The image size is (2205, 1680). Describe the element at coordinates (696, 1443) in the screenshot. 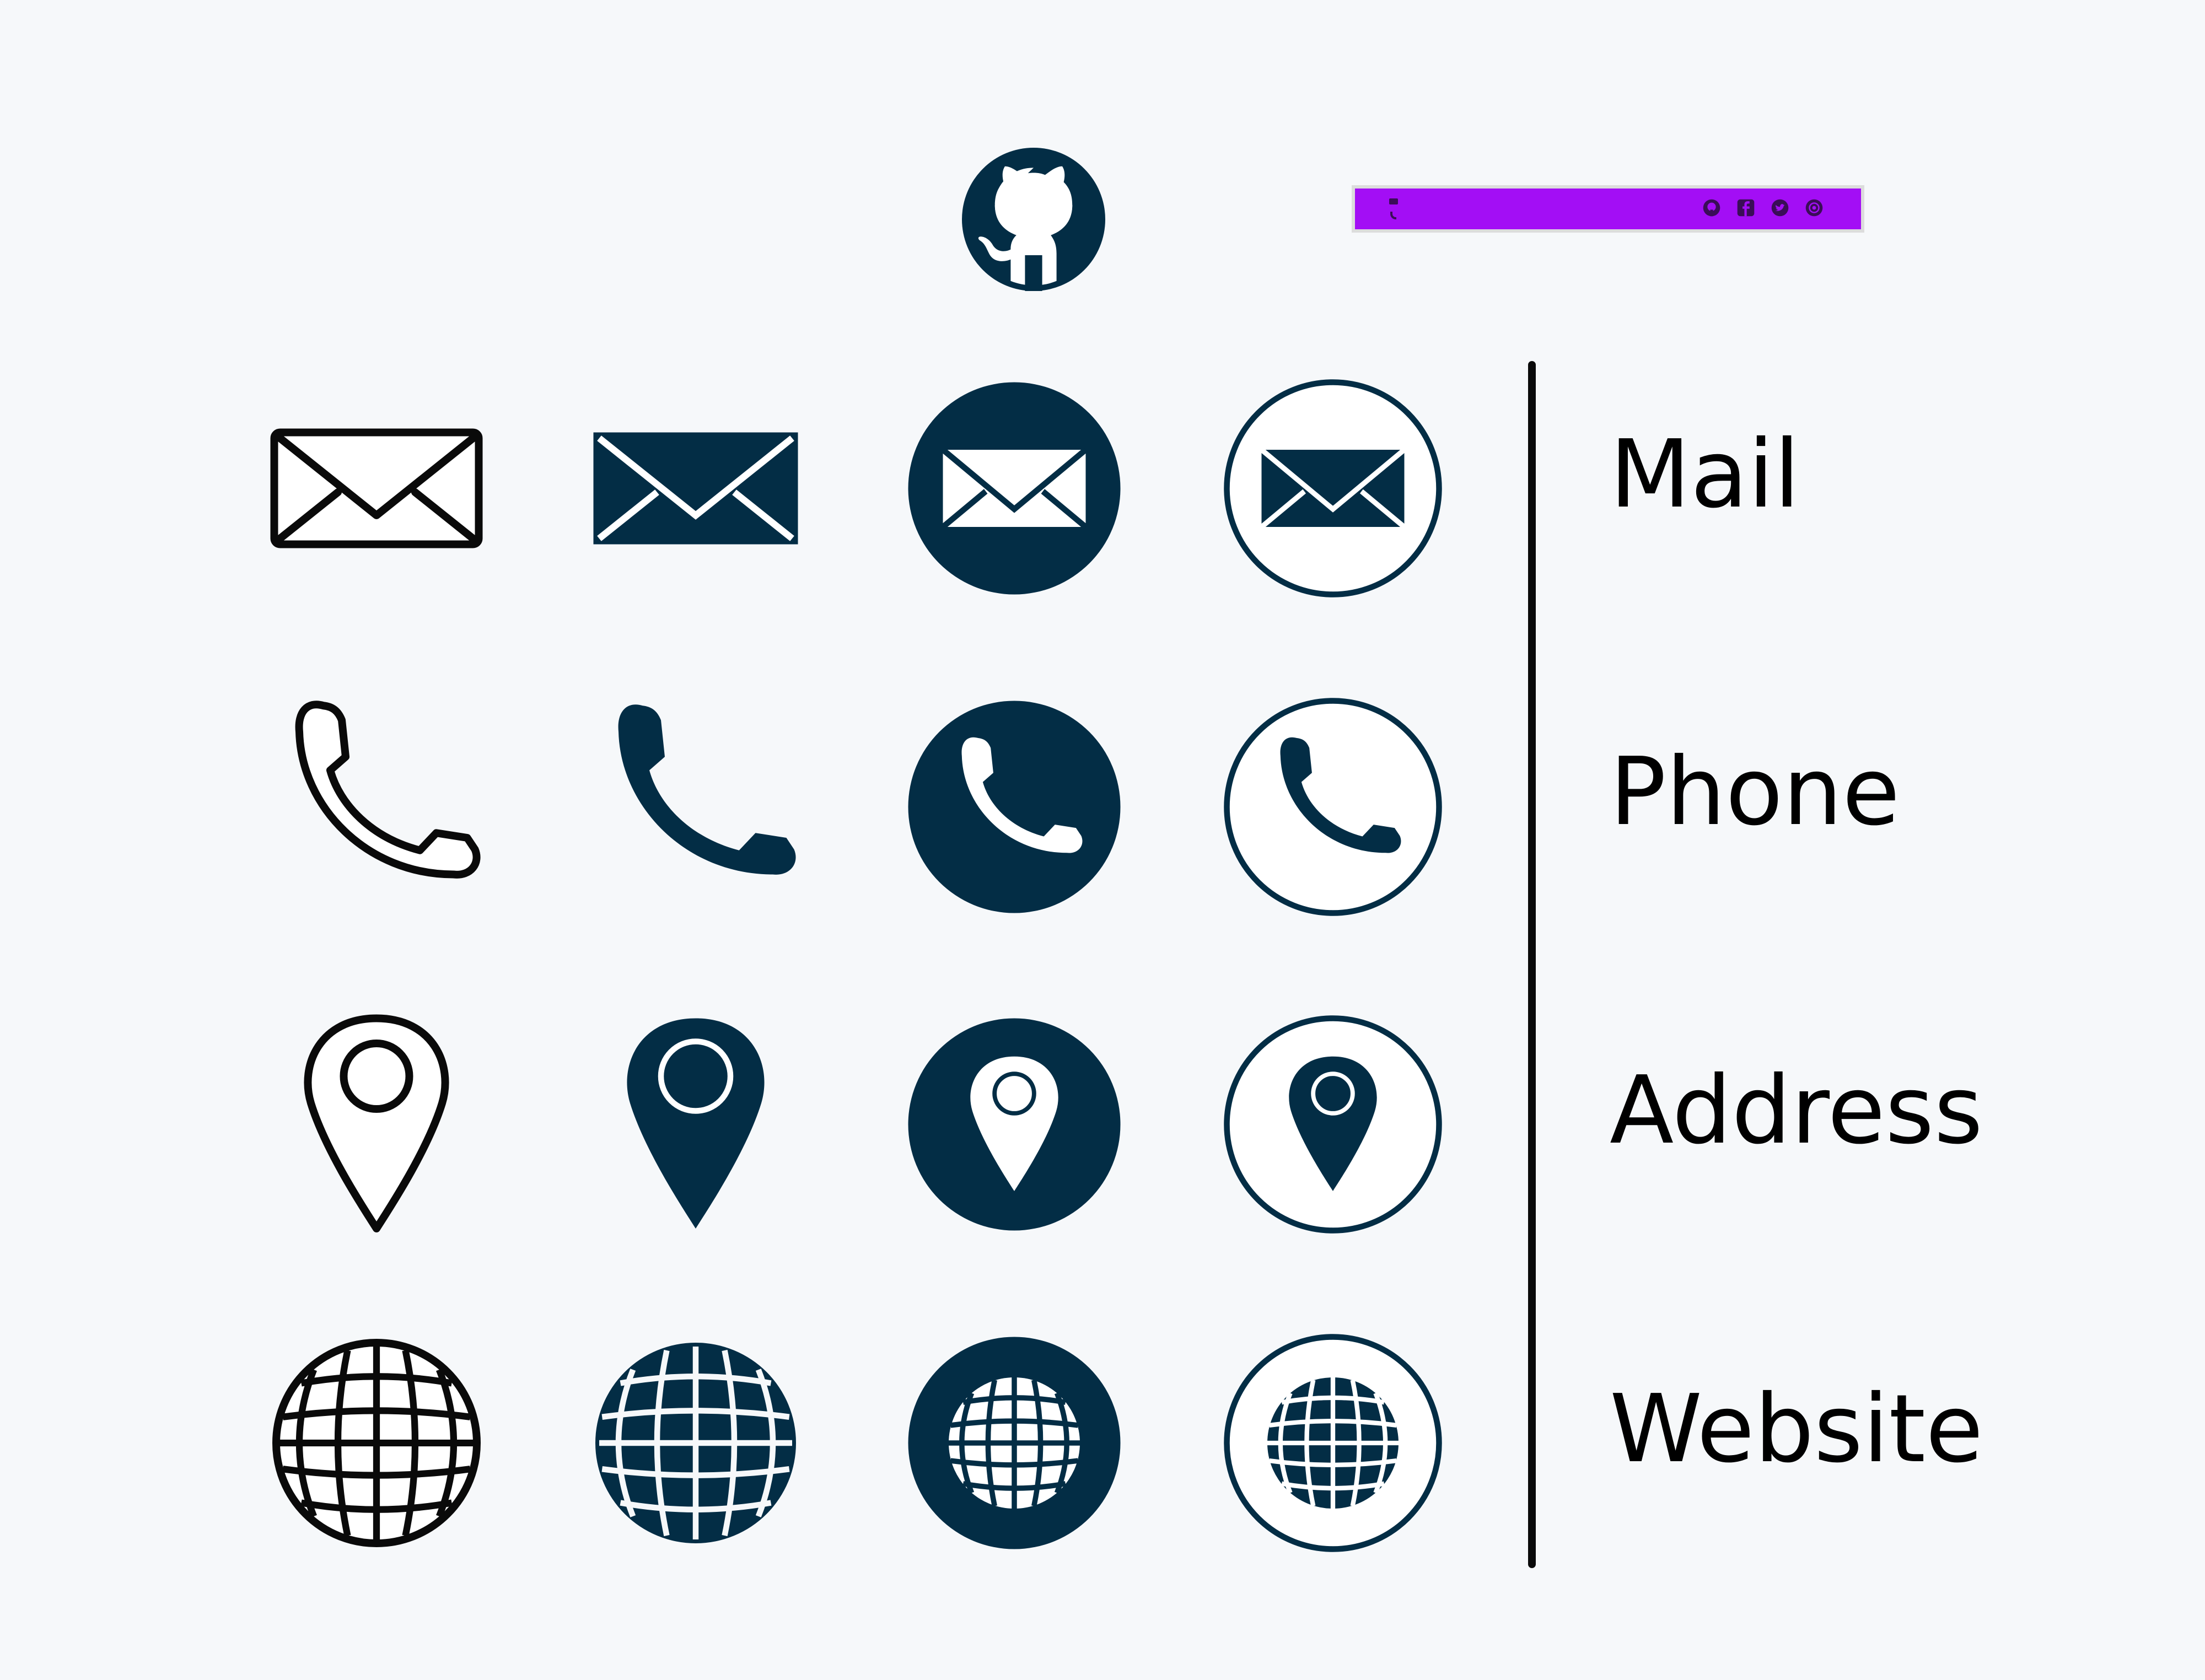

I see `globe-filled-icon` at that location.